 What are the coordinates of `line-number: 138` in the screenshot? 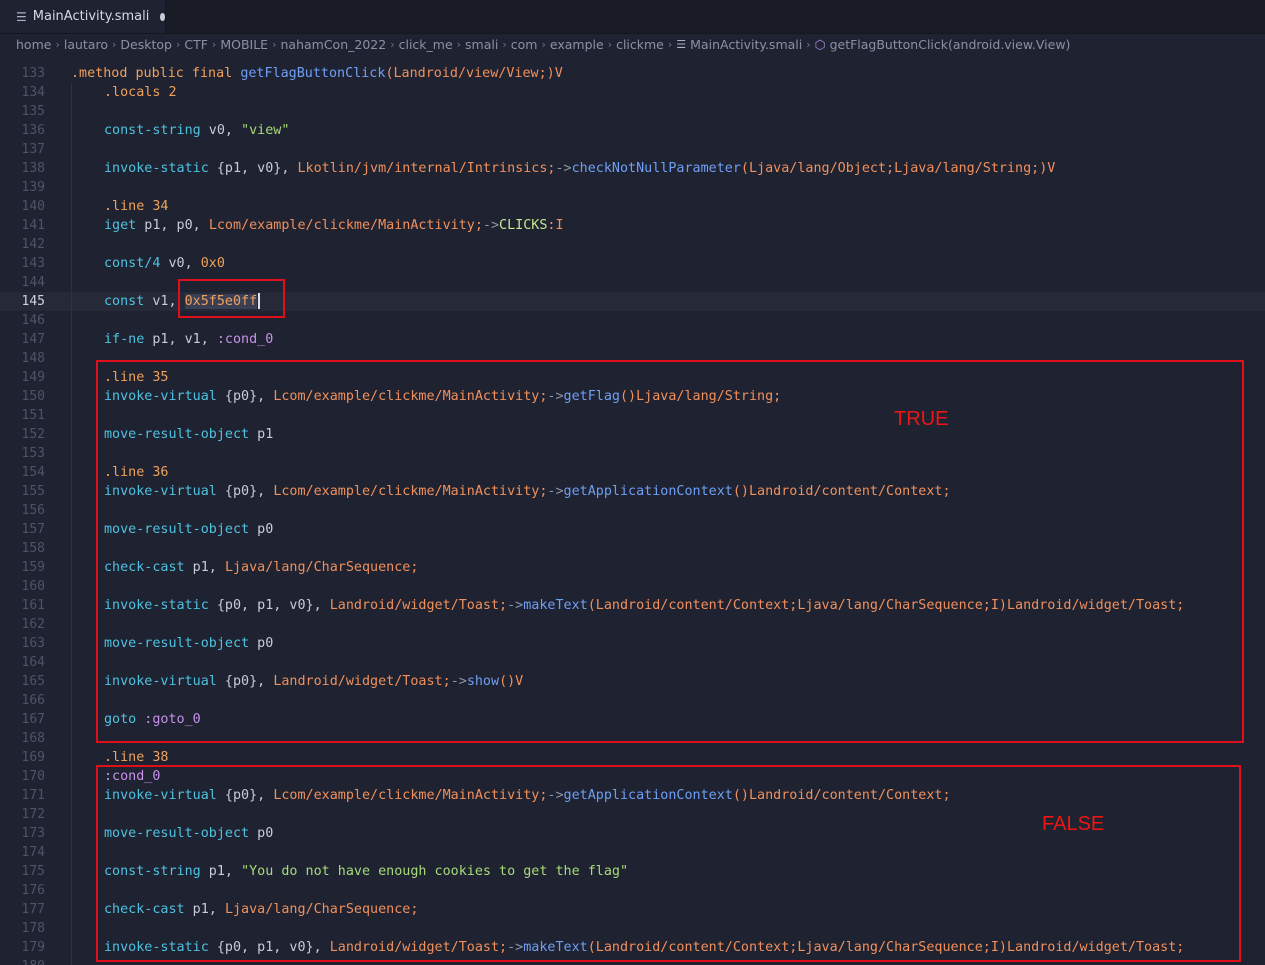 It's located at (33, 168).